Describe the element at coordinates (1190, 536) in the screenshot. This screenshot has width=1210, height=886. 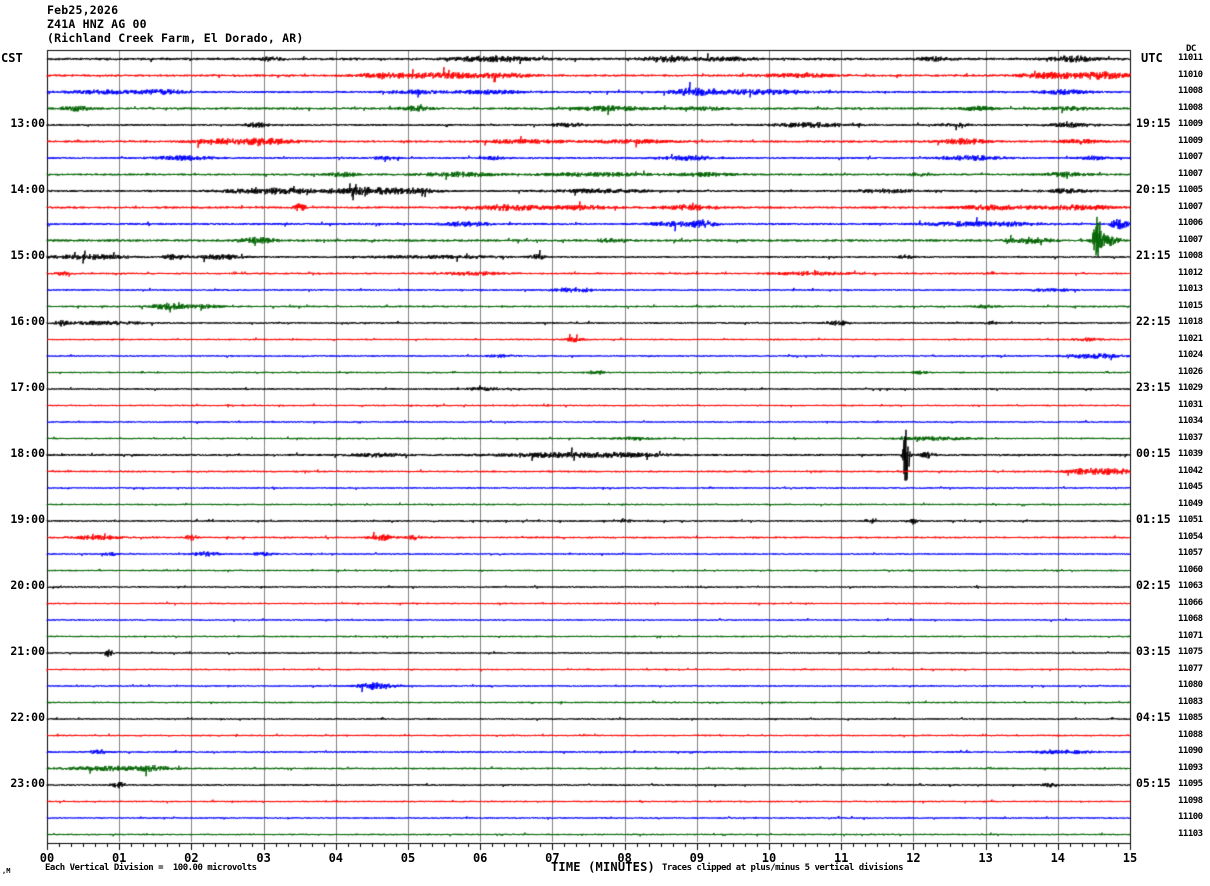
I see `dc-value: 11054` at that location.